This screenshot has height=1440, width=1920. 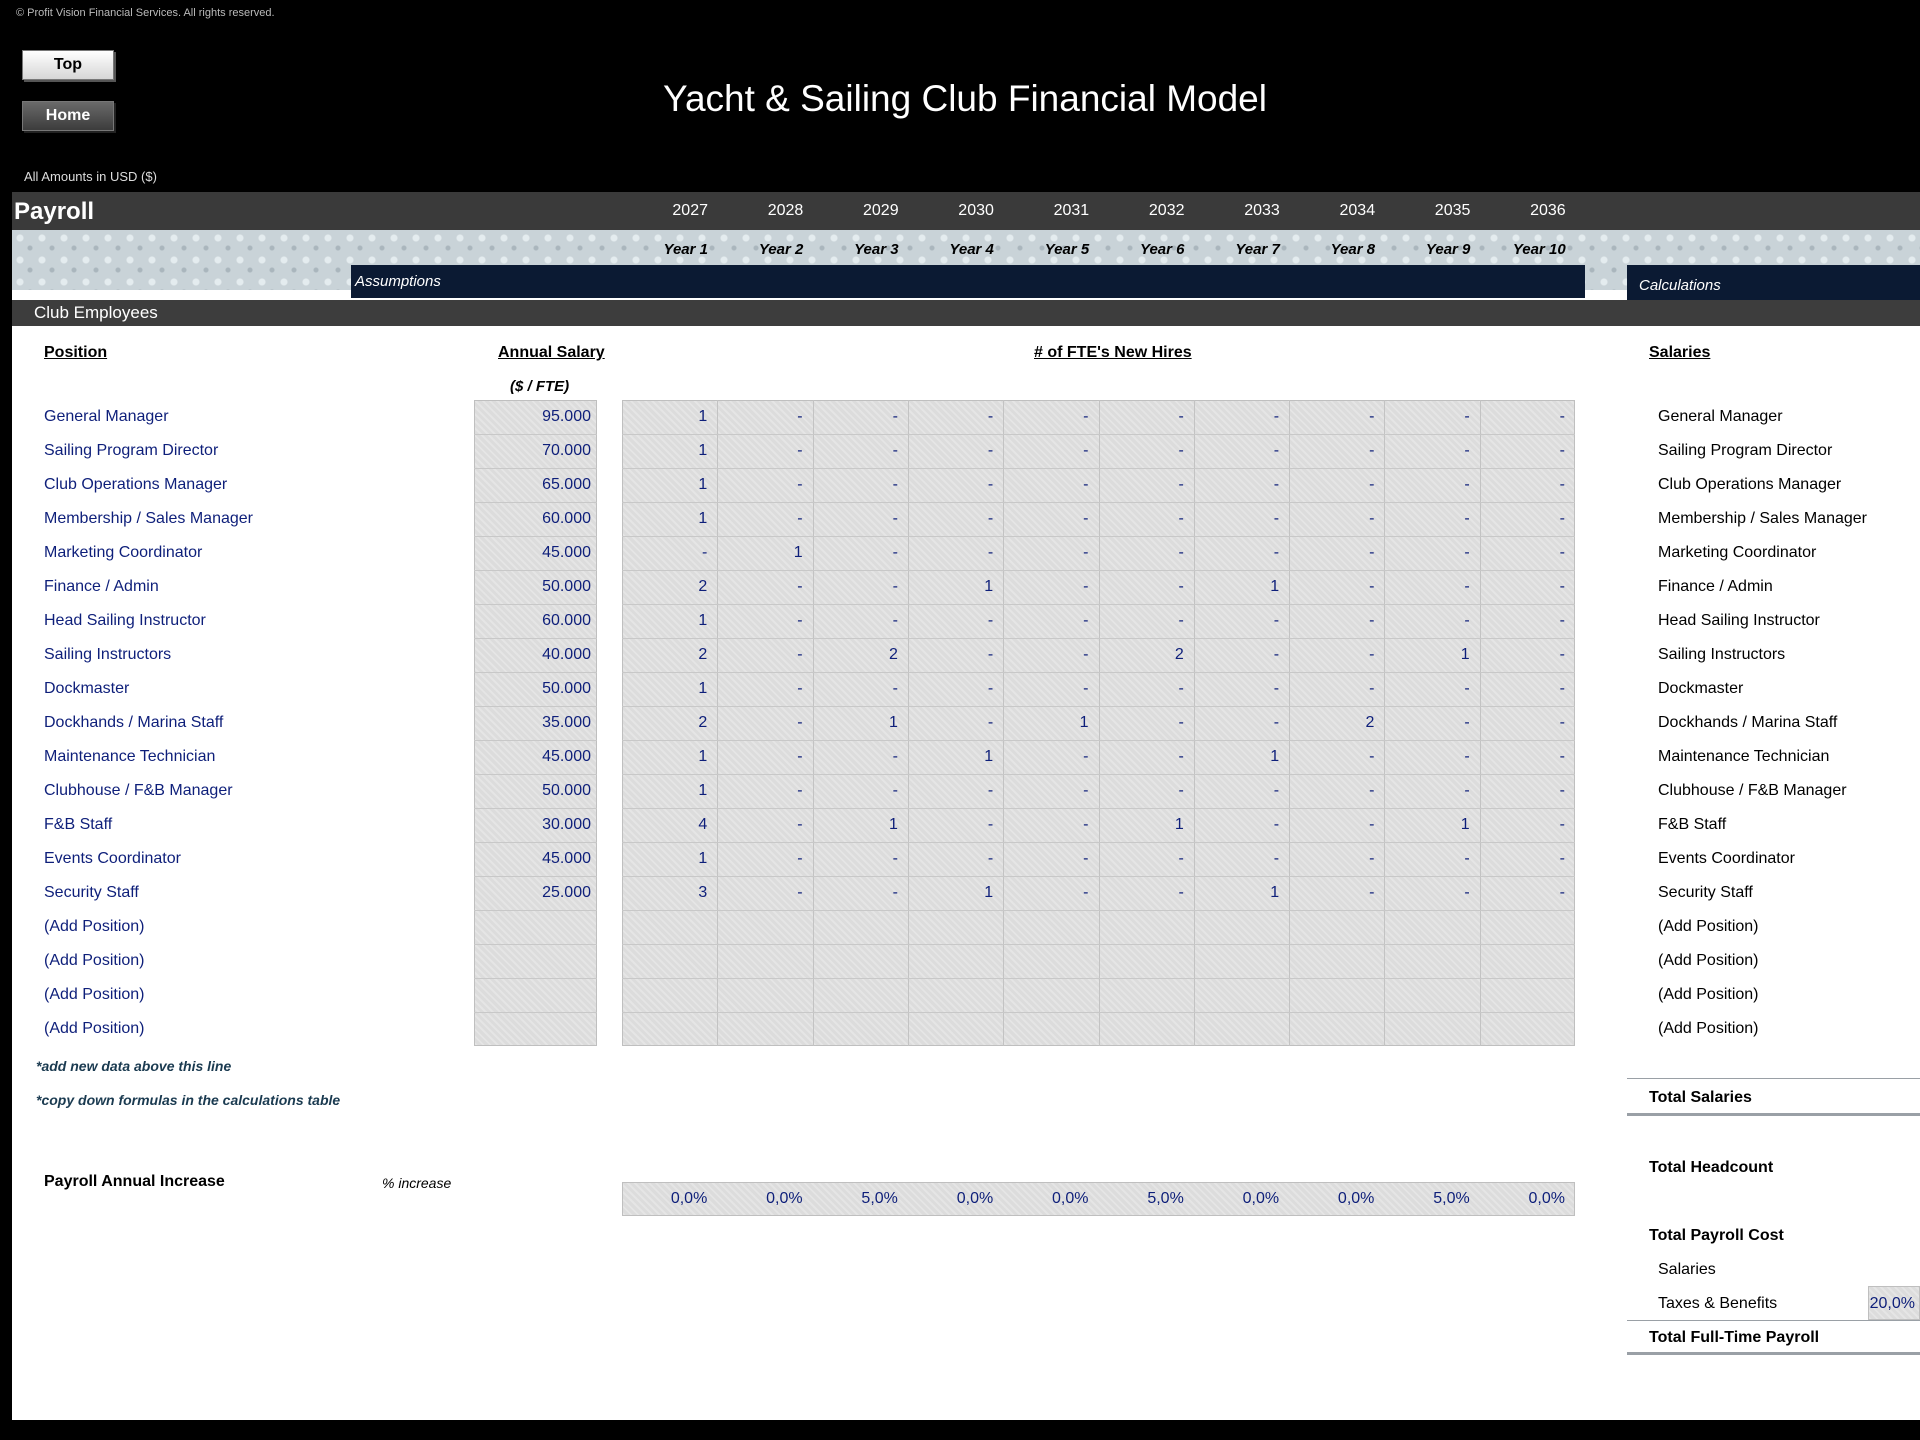 I want to click on fte-hire-cell: 3, so click(x=669, y=893).